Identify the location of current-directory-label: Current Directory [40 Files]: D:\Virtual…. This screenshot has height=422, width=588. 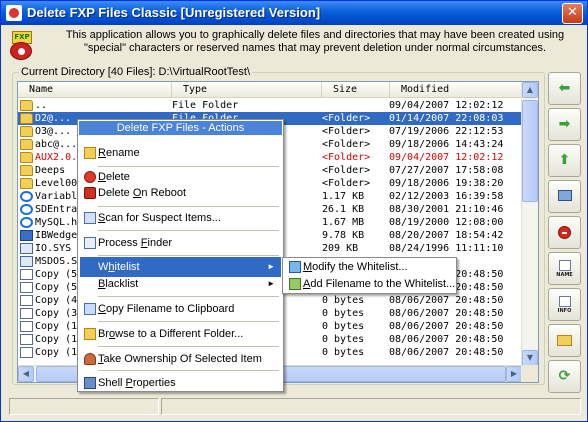
(136, 72).